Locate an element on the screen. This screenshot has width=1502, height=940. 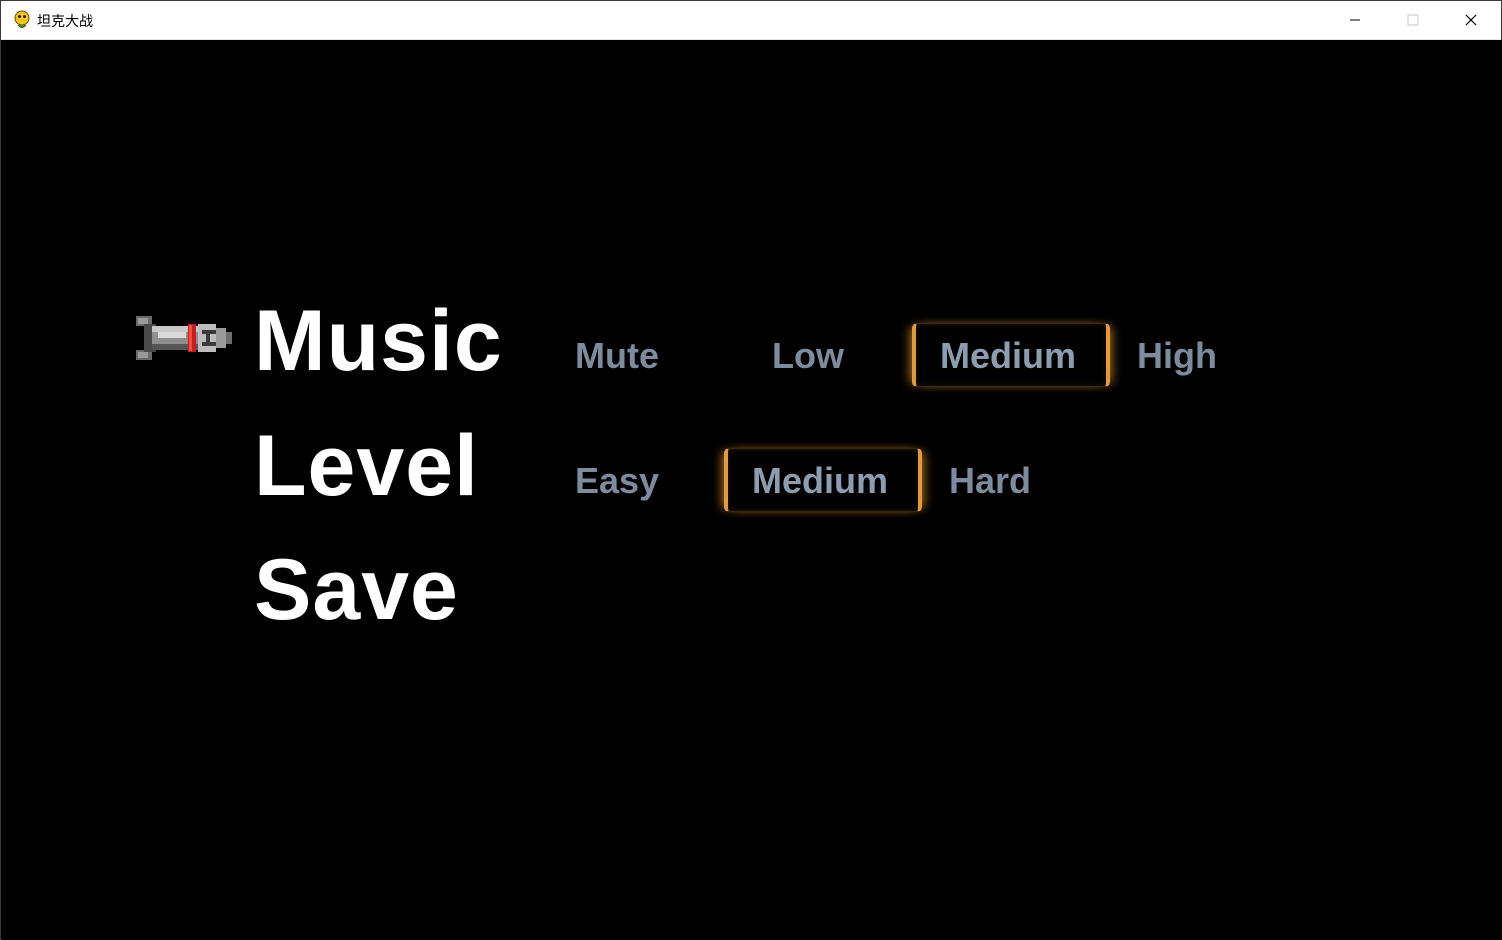
maximize-button is located at coordinates (1413, 20).